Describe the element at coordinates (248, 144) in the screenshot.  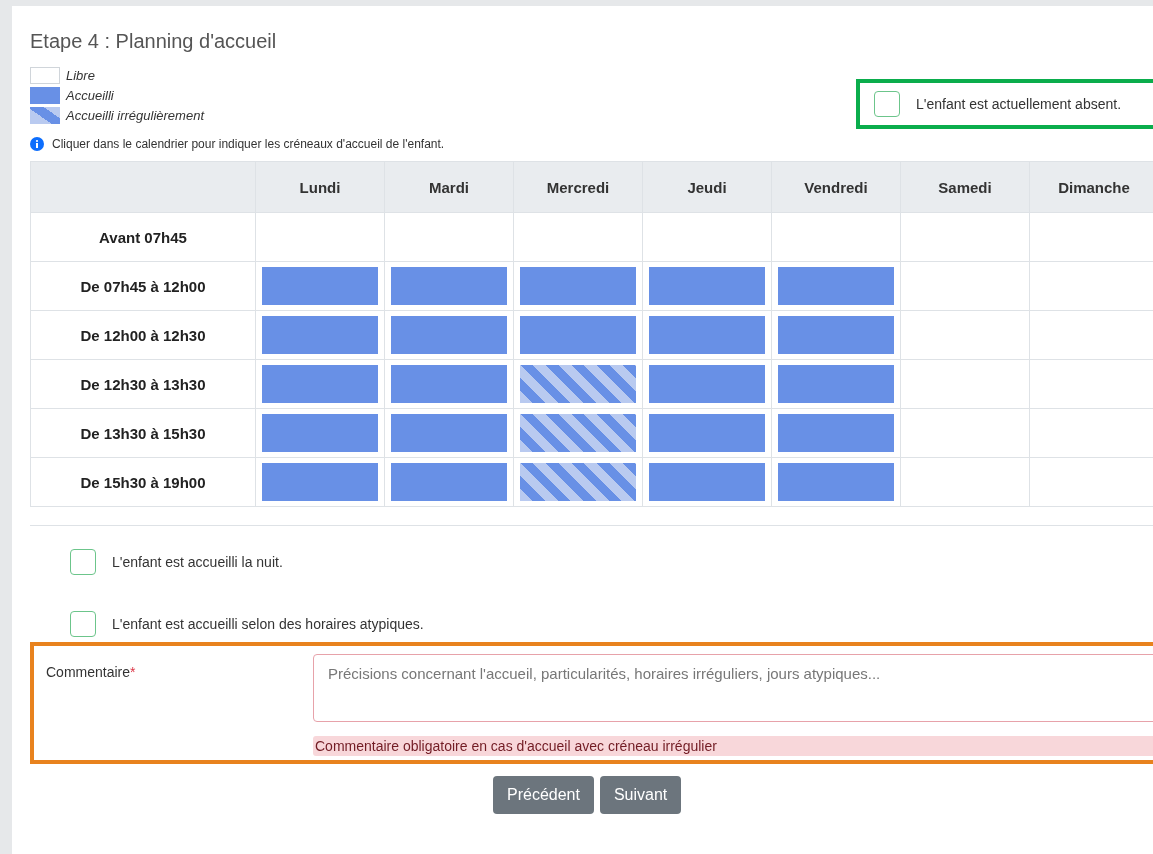
I see `info-text: Cliquer dans le calendrier pour indiquer les créneaux d'accueil de l'enfant.` at that location.